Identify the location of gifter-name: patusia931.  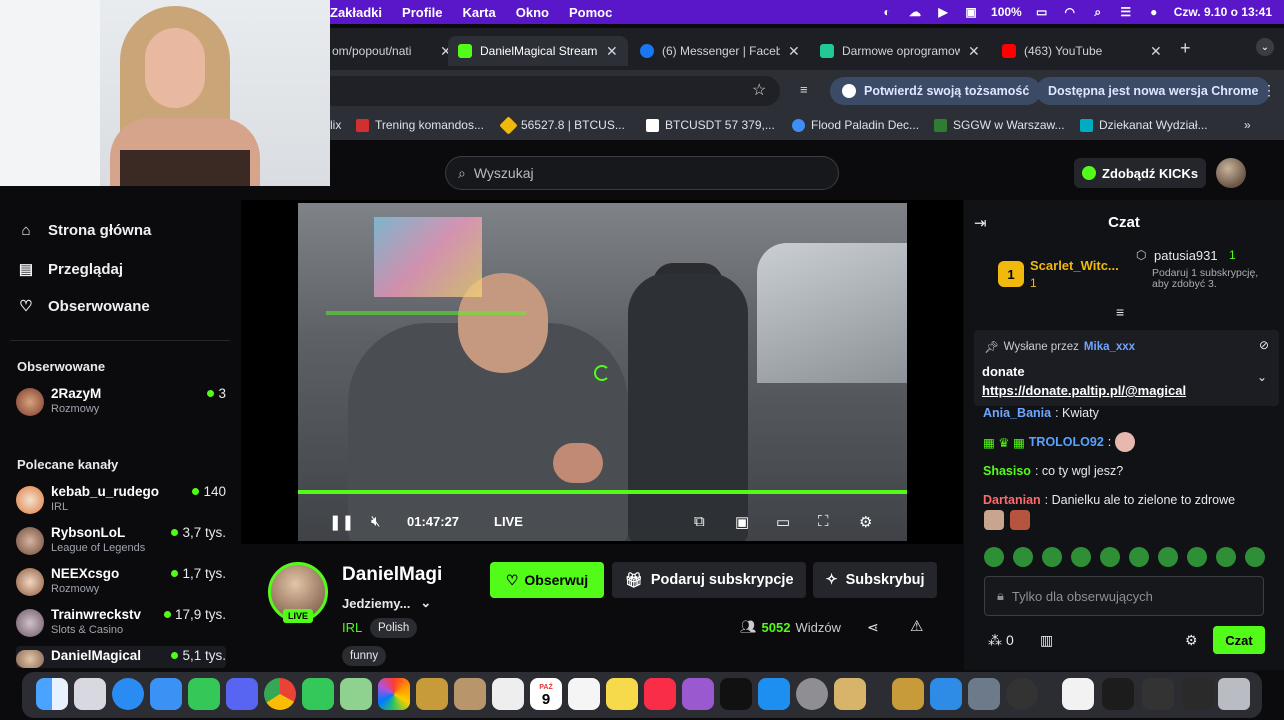
(1186, 255).